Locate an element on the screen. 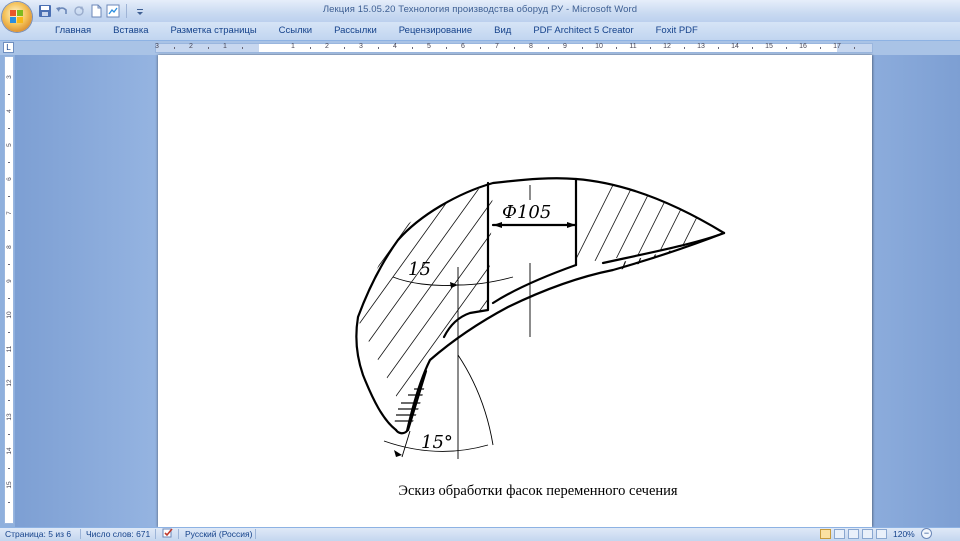  tab-view: Вид is located at coordinates (502, 31).